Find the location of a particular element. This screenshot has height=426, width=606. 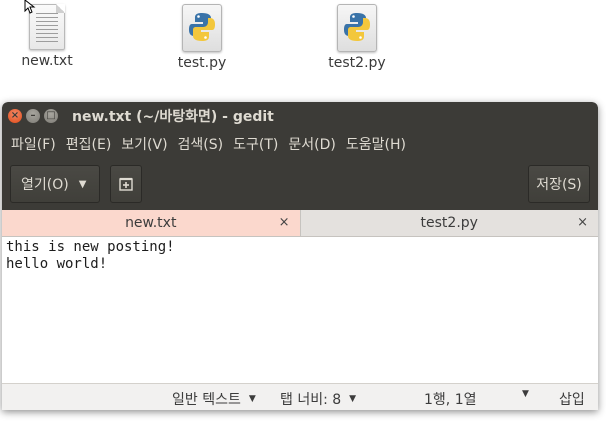

desktop-file-label: test.py is located at coordinates (202, 63).